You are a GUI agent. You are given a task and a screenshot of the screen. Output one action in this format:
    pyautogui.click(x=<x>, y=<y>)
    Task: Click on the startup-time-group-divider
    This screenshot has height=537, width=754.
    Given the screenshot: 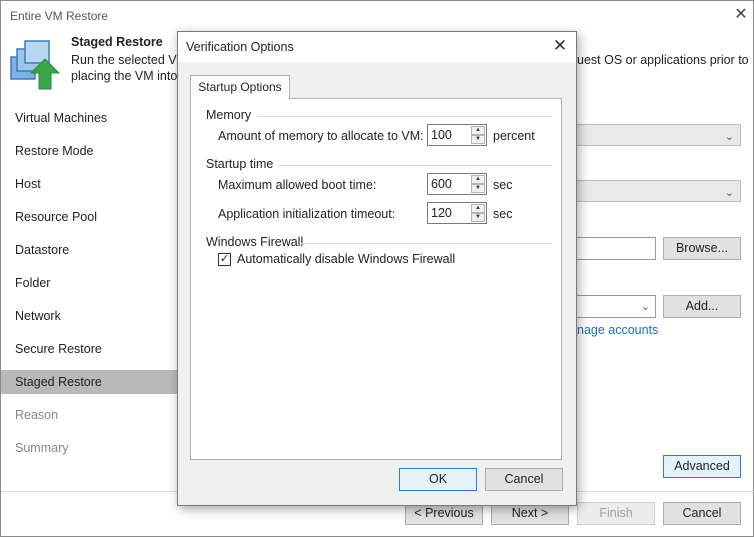 What is the action you would take?
    pyautogui.click(x=415, y=165)
    